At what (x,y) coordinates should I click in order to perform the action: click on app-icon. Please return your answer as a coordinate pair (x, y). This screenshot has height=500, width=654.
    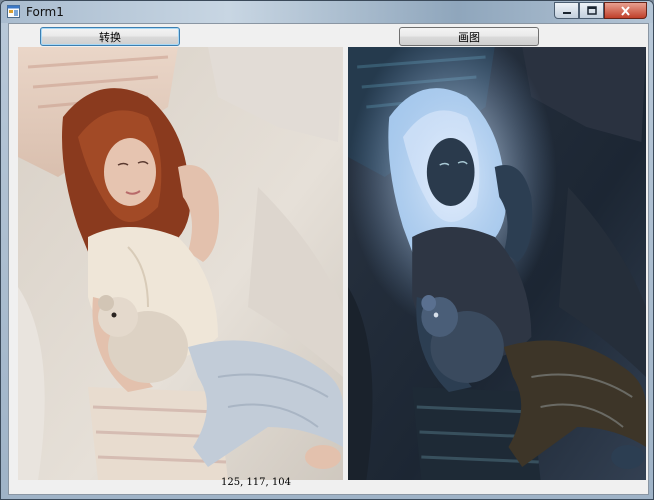
    Looking at the image, I should click on (13, 11).